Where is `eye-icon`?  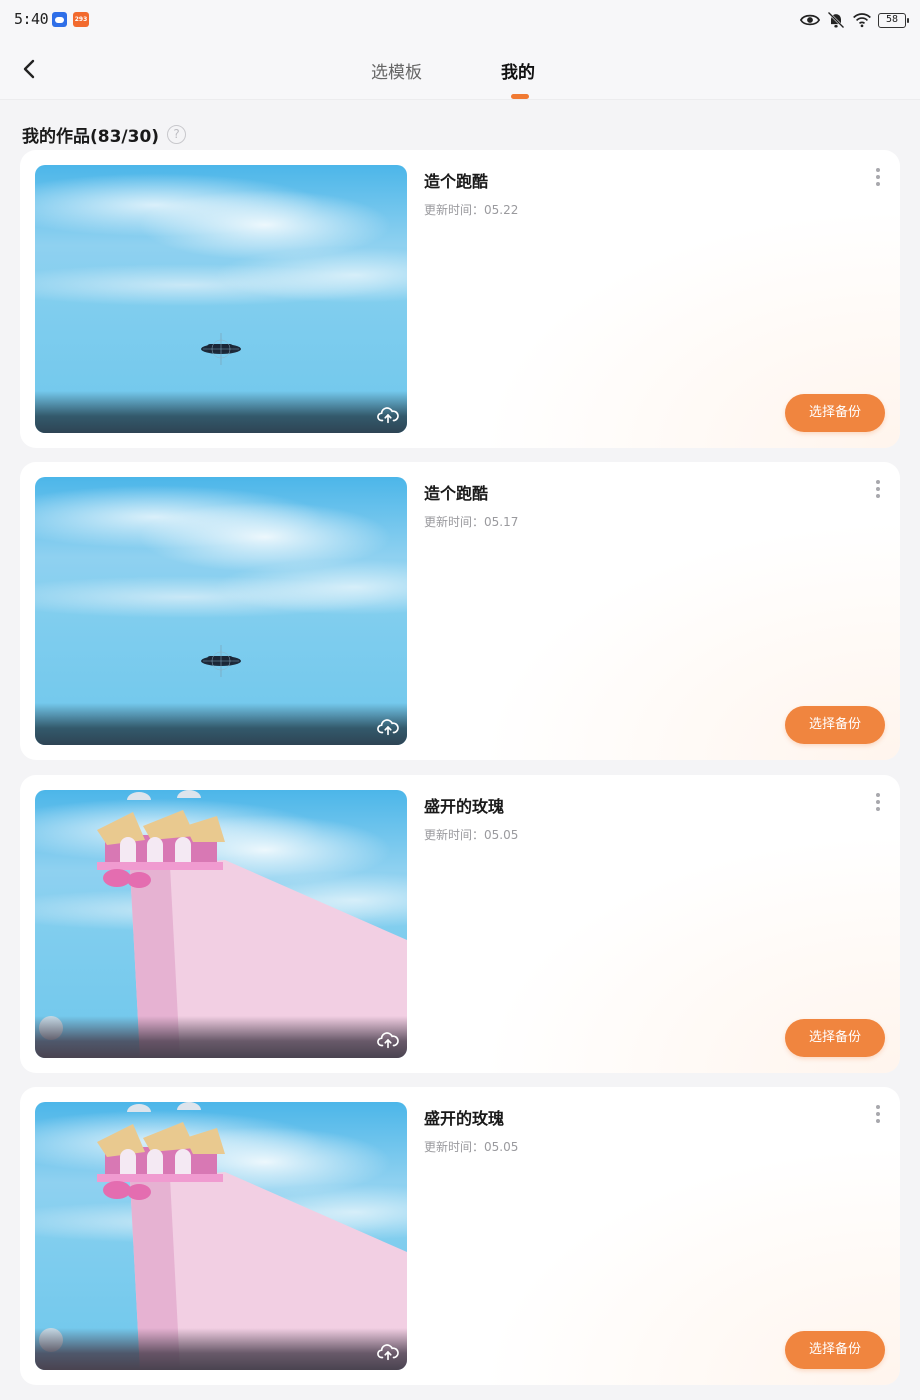
eye-icon is located at coordinates (810, 20).